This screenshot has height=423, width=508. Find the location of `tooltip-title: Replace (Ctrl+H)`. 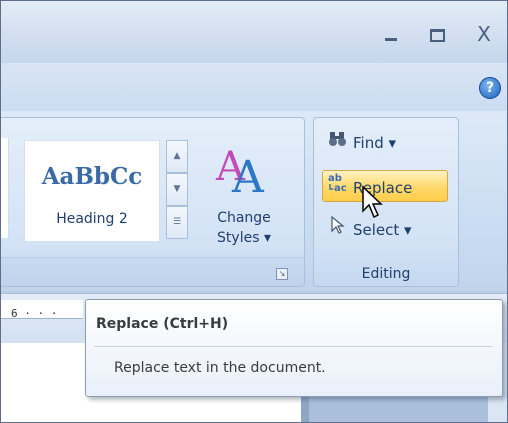

tooltip-title: Replace (Ctrl+H) is located at coordinates (162, 324).